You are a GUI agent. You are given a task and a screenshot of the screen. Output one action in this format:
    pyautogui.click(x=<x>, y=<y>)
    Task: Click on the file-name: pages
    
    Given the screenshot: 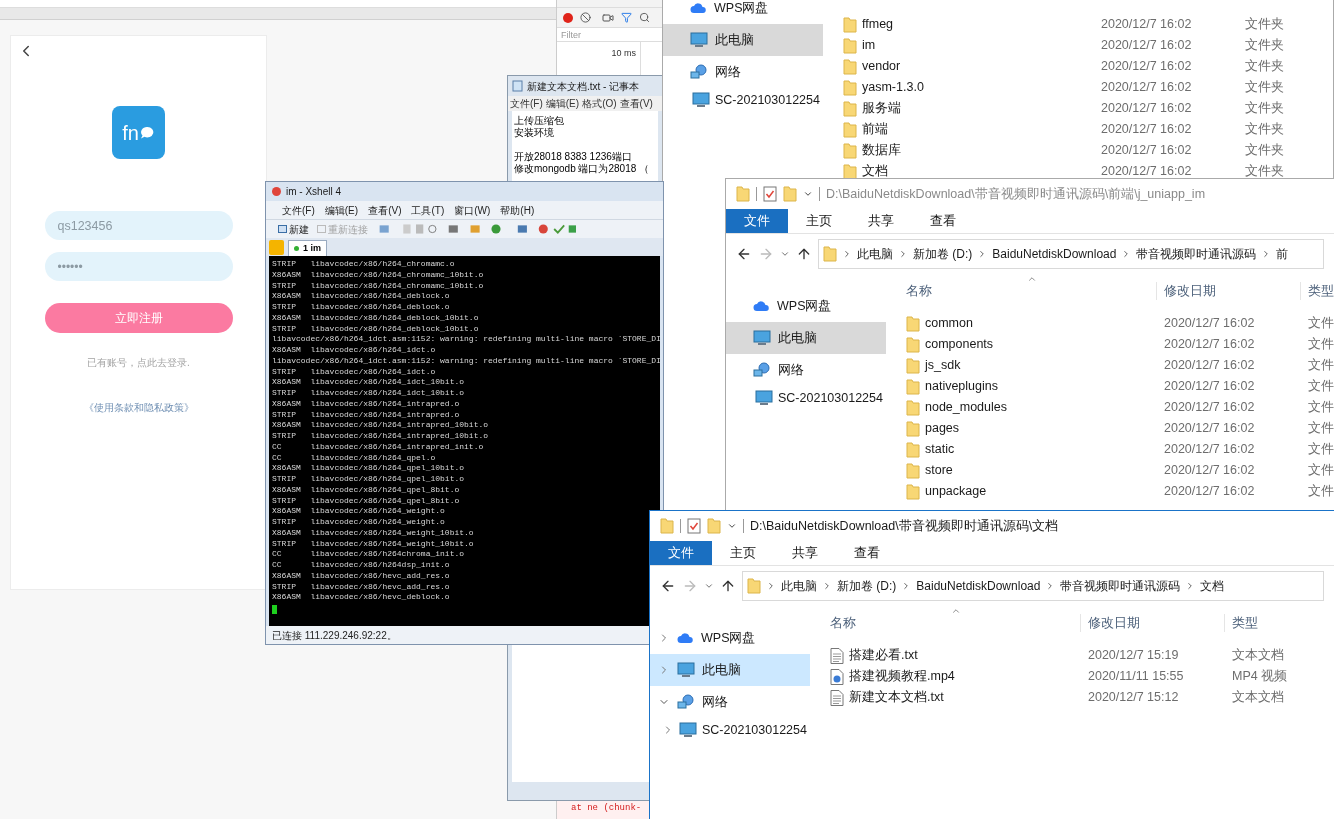 What is the action you would take?
    pyautogui.click(x=942, y=428)
    